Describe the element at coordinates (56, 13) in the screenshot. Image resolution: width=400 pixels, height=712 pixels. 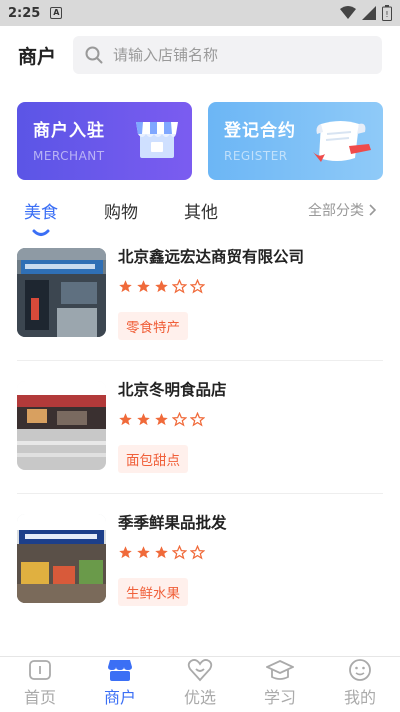
I see `notification-icon: A` at that location.